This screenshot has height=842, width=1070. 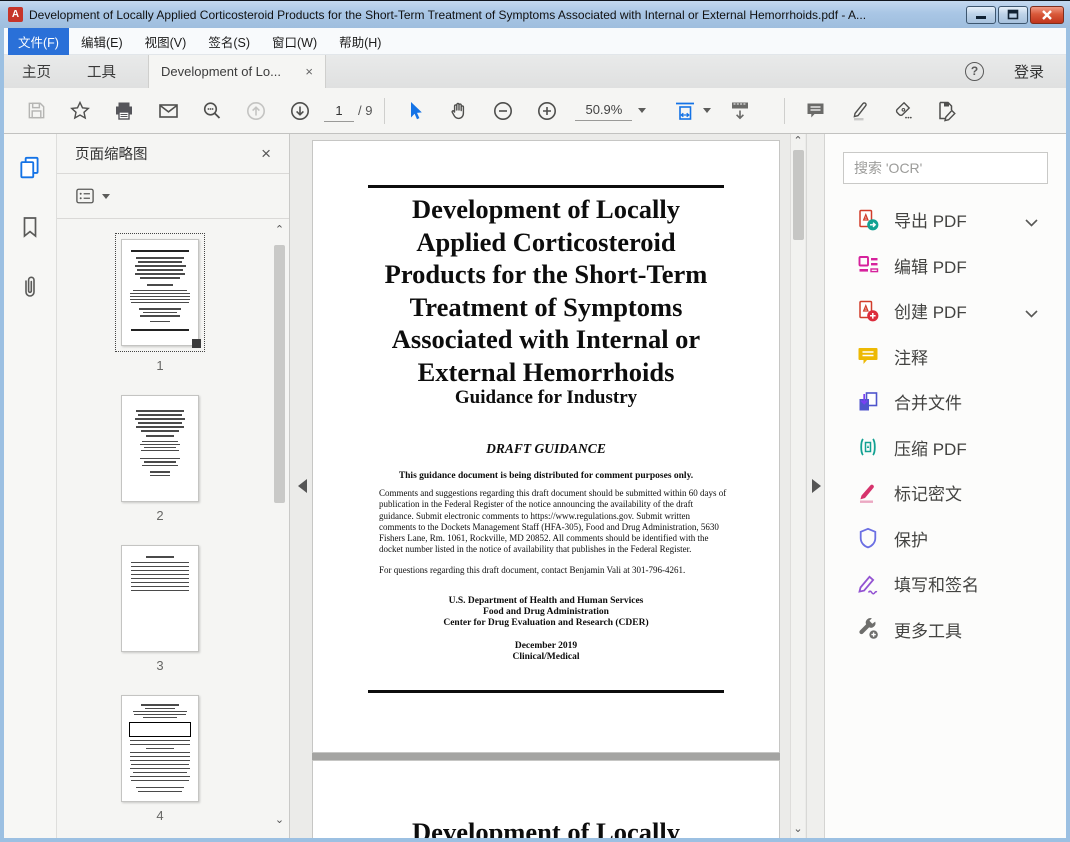 I want to click on protect-shield-icon, so click(x=868, y=538).